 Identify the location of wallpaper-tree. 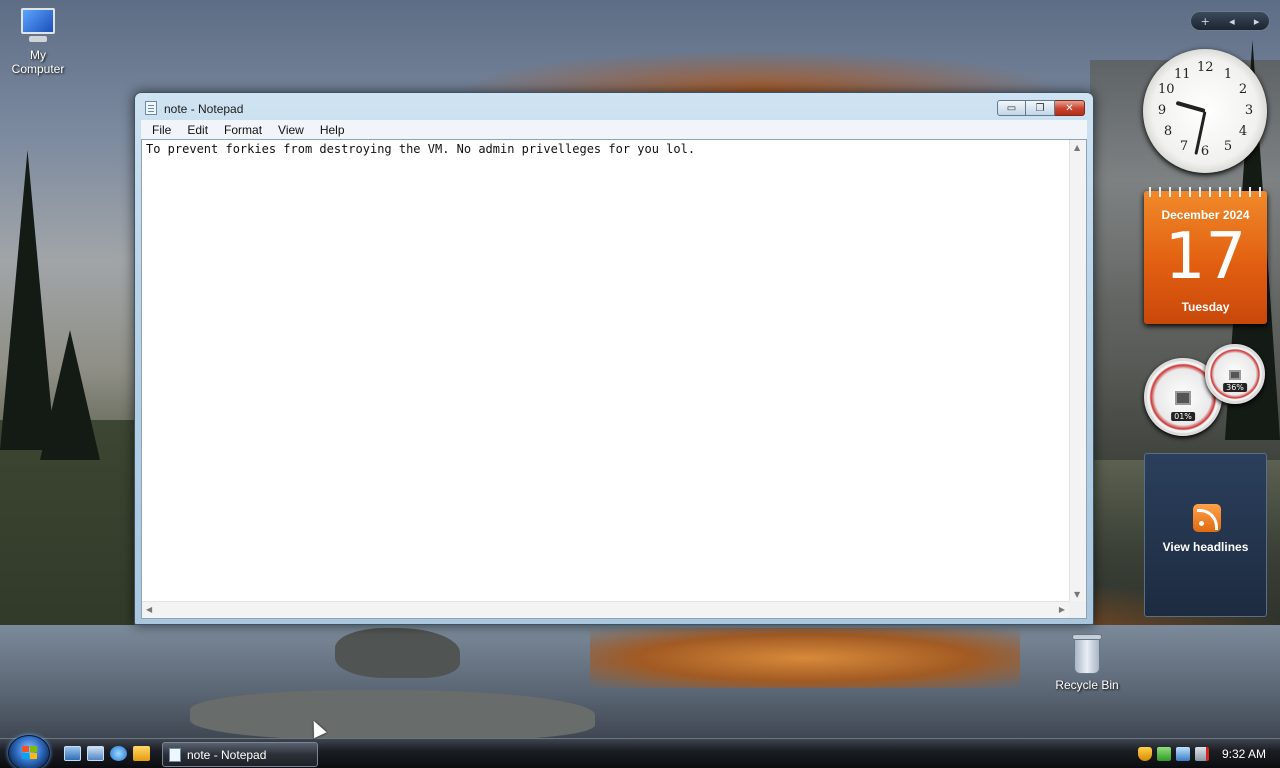
(27, 300).